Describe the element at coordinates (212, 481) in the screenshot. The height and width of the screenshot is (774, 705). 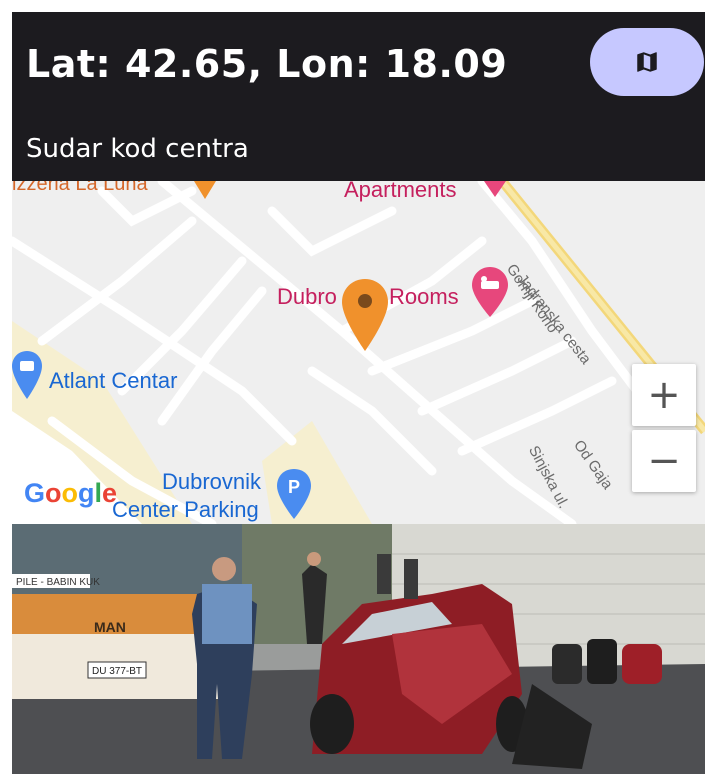
I see `map-label-parking-line1: Dubrovnik` at that location.